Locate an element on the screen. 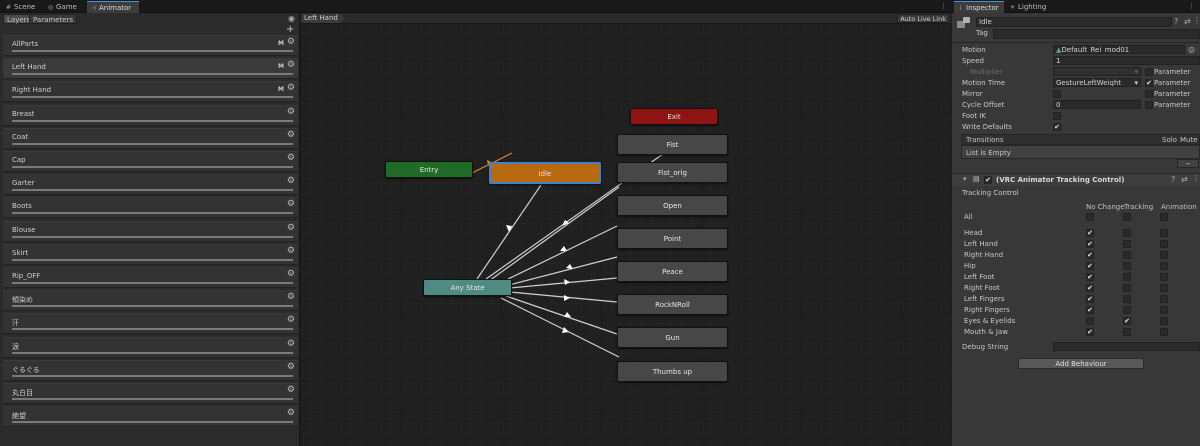 The width and height of the screenshot is (1200, 446). layer-item: Blouse ⚙ is located at coordinates (150, 231).